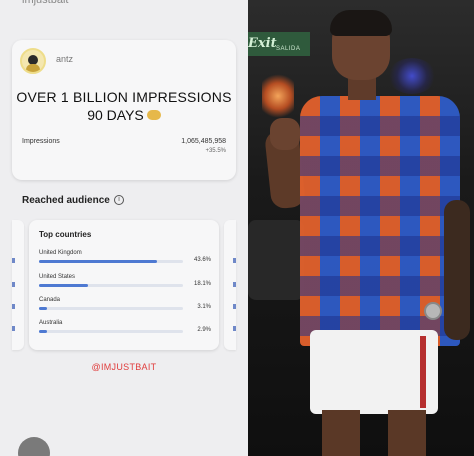 Image resolution: width=474 pixels, height=456 pixels. Describe the element at coordinates (153, 115) in the screenshot. I see `handshake-icon` at that location.